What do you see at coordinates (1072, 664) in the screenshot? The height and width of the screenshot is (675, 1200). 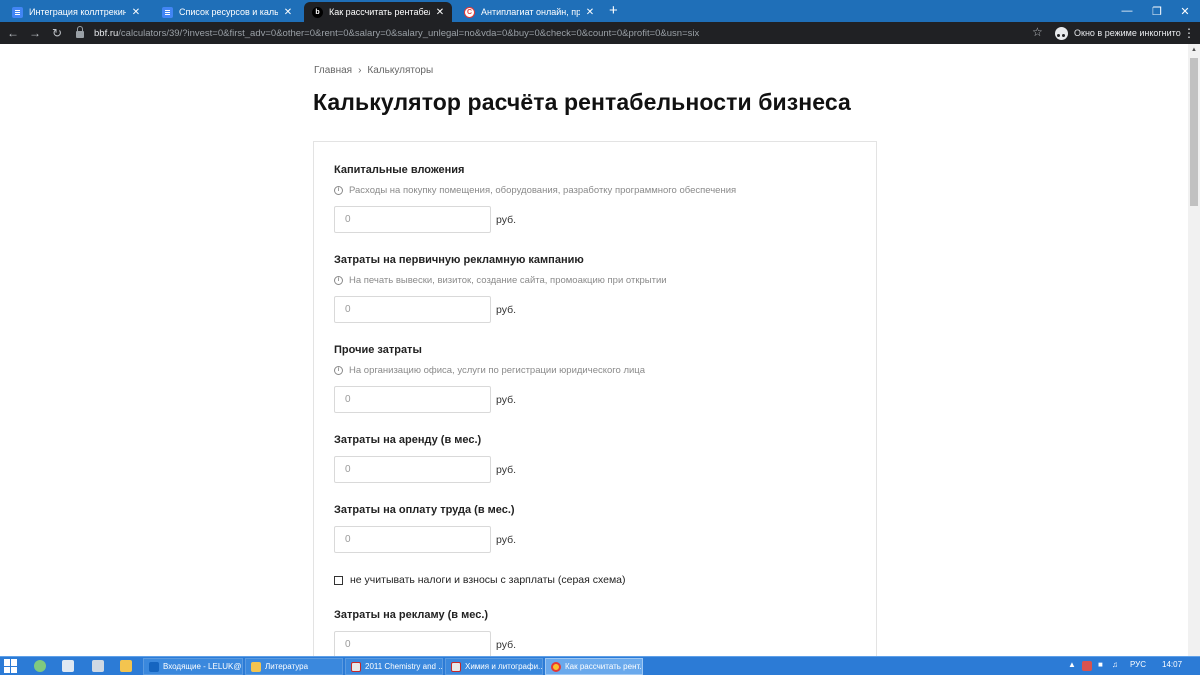 I see `tray-expand-icon: ▲` at bounding box center [1072, 664].